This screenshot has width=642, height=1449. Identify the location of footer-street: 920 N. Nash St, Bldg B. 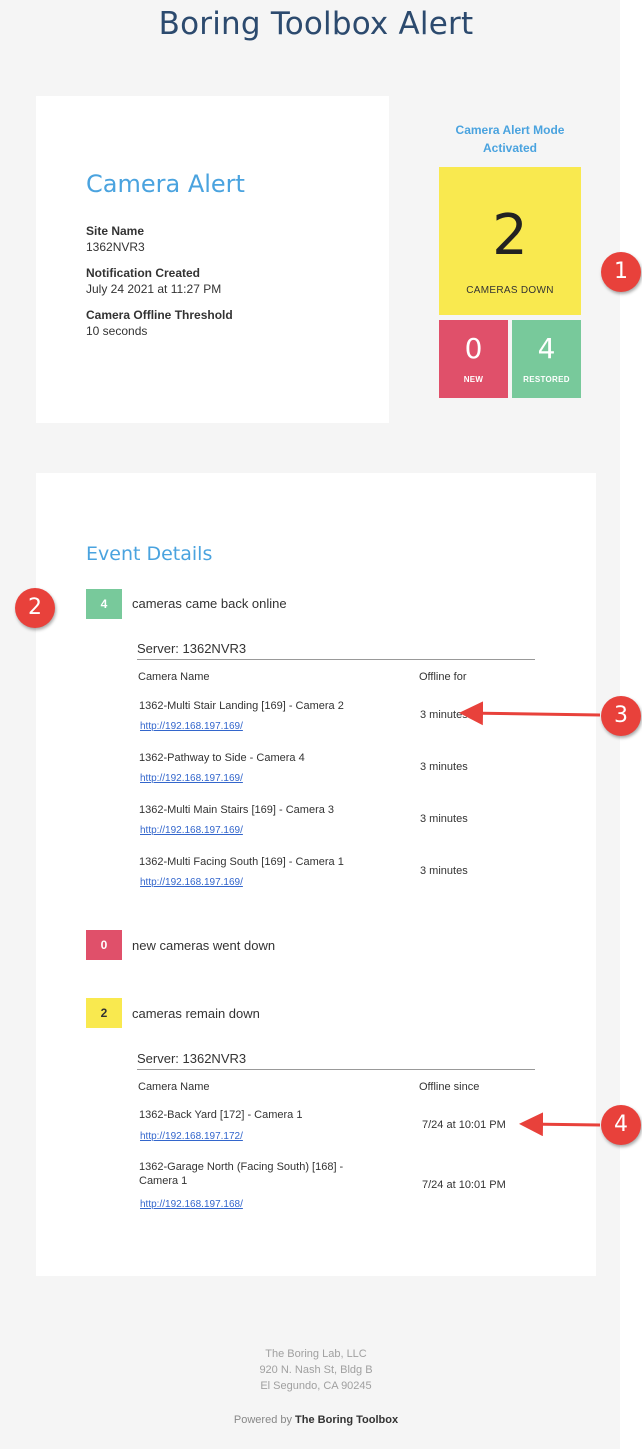
(316, 1370).